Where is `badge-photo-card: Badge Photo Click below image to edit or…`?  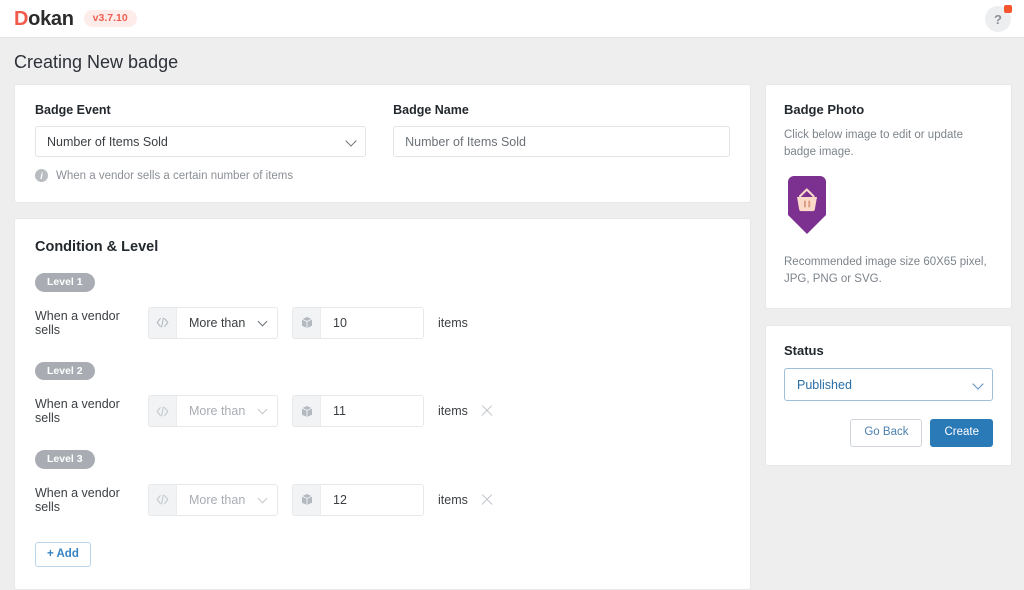
badge-photo-card: Badge Photo Click below image to edit or… is located at coordinates (888, 196).